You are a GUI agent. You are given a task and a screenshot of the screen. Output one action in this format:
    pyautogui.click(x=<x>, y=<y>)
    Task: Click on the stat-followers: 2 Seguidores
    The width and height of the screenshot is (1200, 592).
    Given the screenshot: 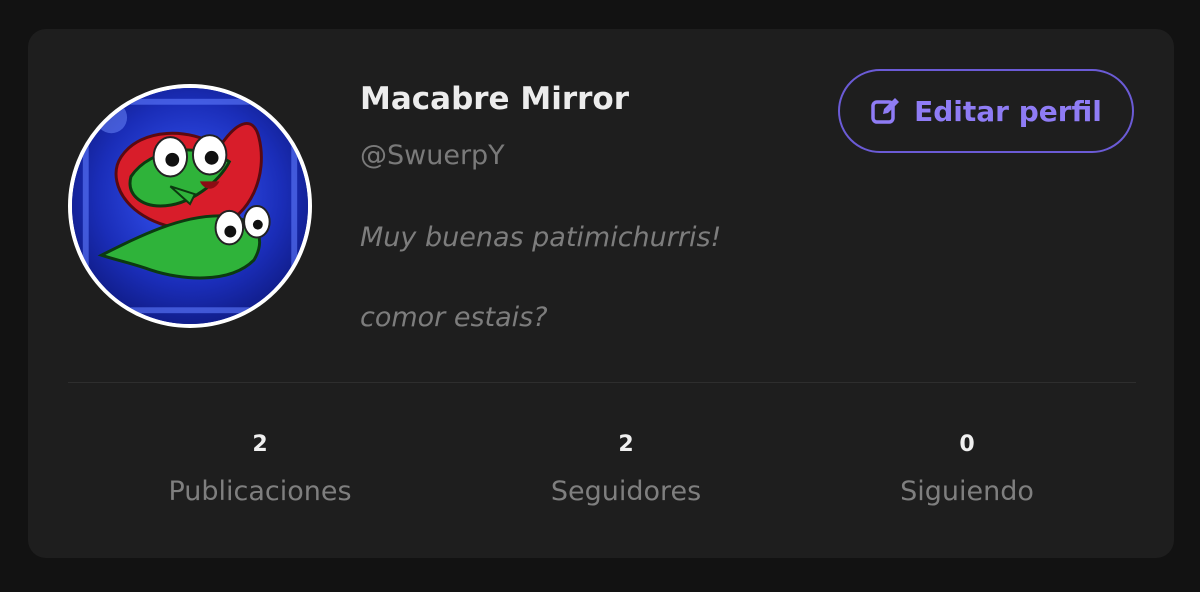 What is the action you would take?
    pyautogui.click(x=626, y=468)
    